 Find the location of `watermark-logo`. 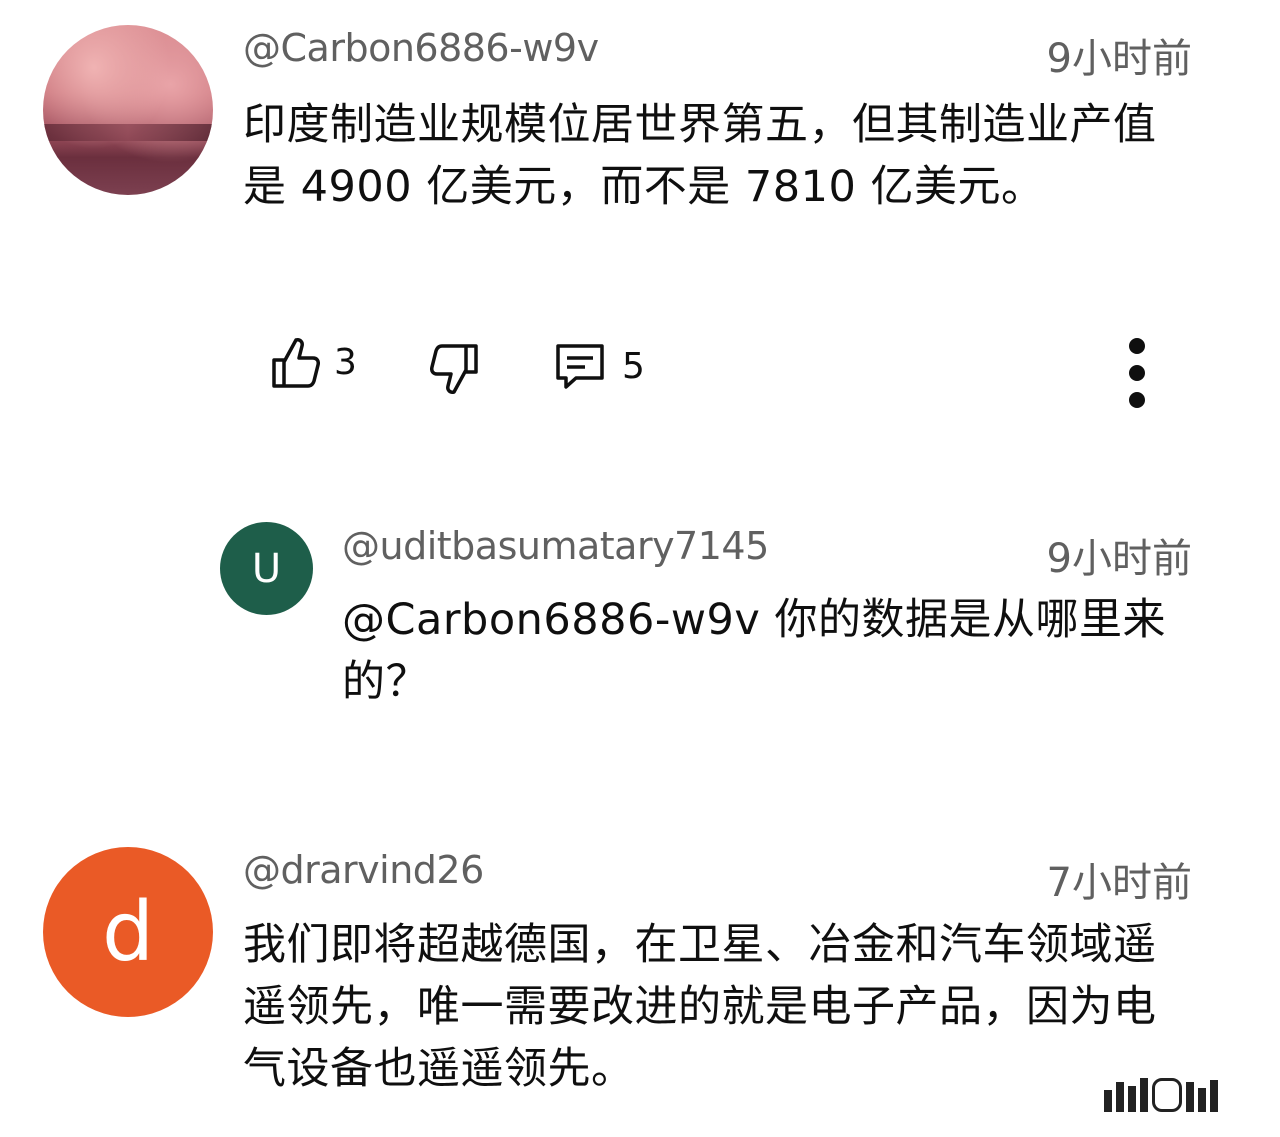

watermark-logo is located at coordinates (1178, 1092).